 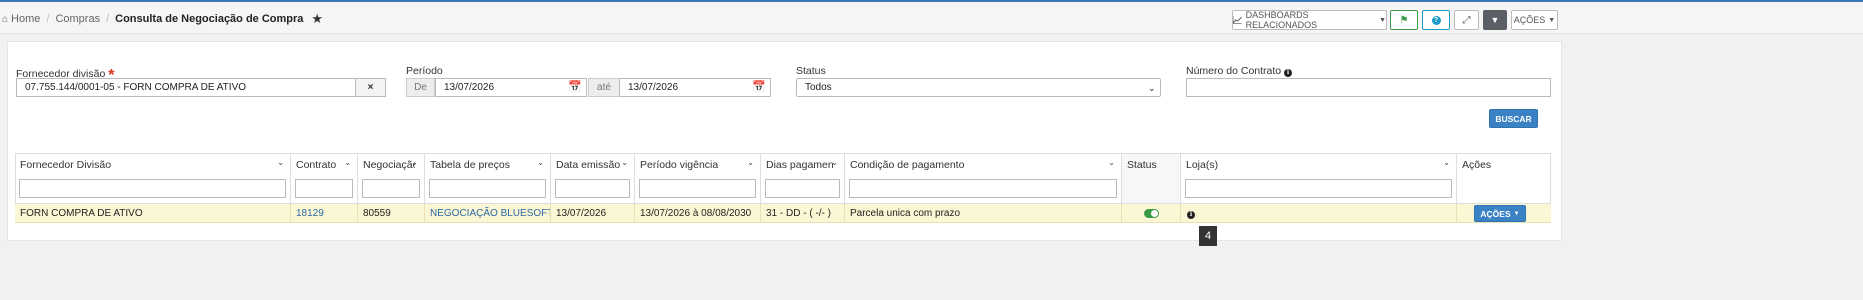 I want to click on column-label: Tabela de preços, so click(x=470, y=165).